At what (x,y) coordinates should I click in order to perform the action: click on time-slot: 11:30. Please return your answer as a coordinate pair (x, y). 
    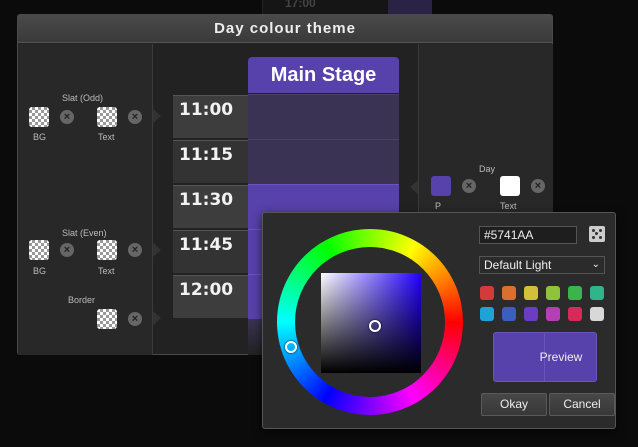
    Looking at the image, I should click on (210, 206).